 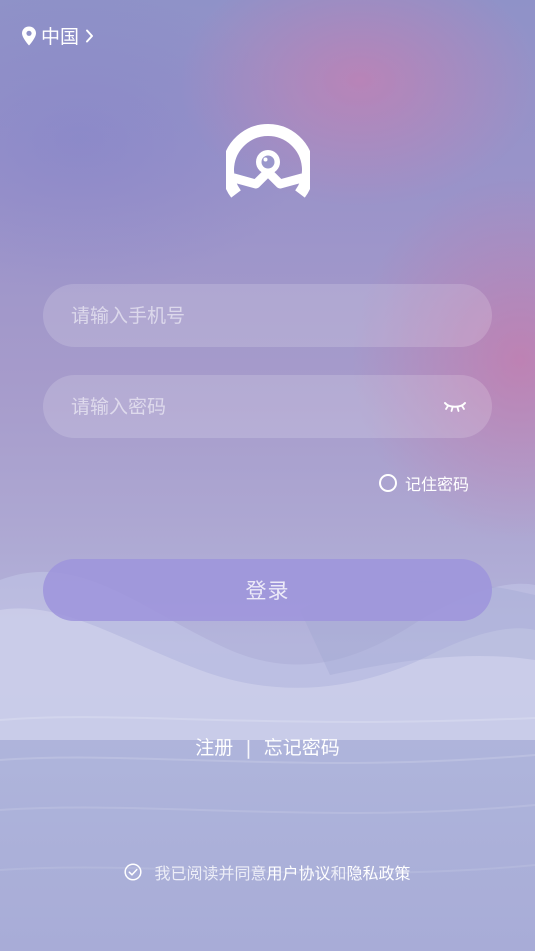 I want to click on auth-links: 注册 | 忘记密码, so click(x=267, y=746).